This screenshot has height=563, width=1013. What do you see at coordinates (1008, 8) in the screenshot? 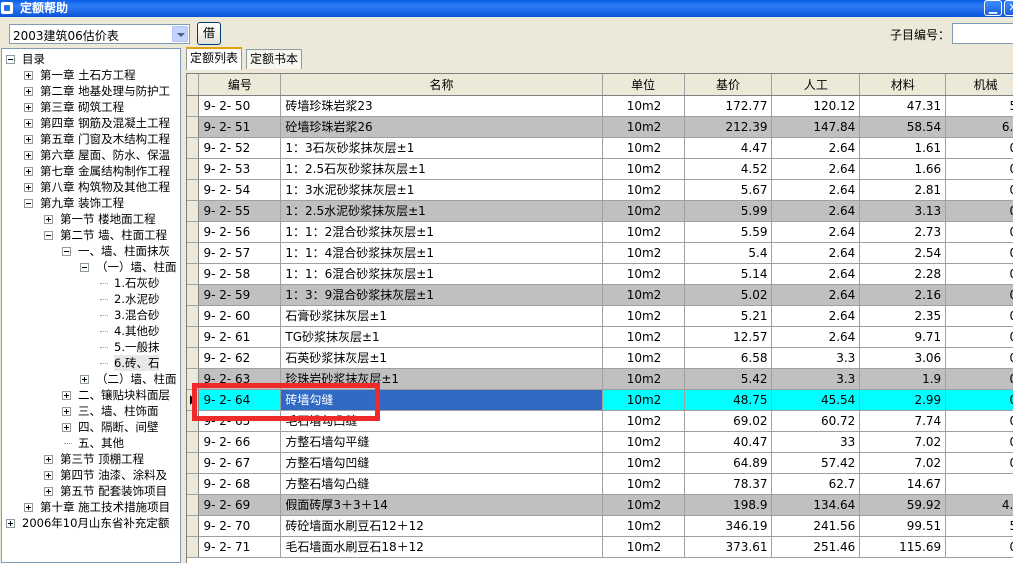
I see `close-button: ✕` at bounding box center [1008, 8].